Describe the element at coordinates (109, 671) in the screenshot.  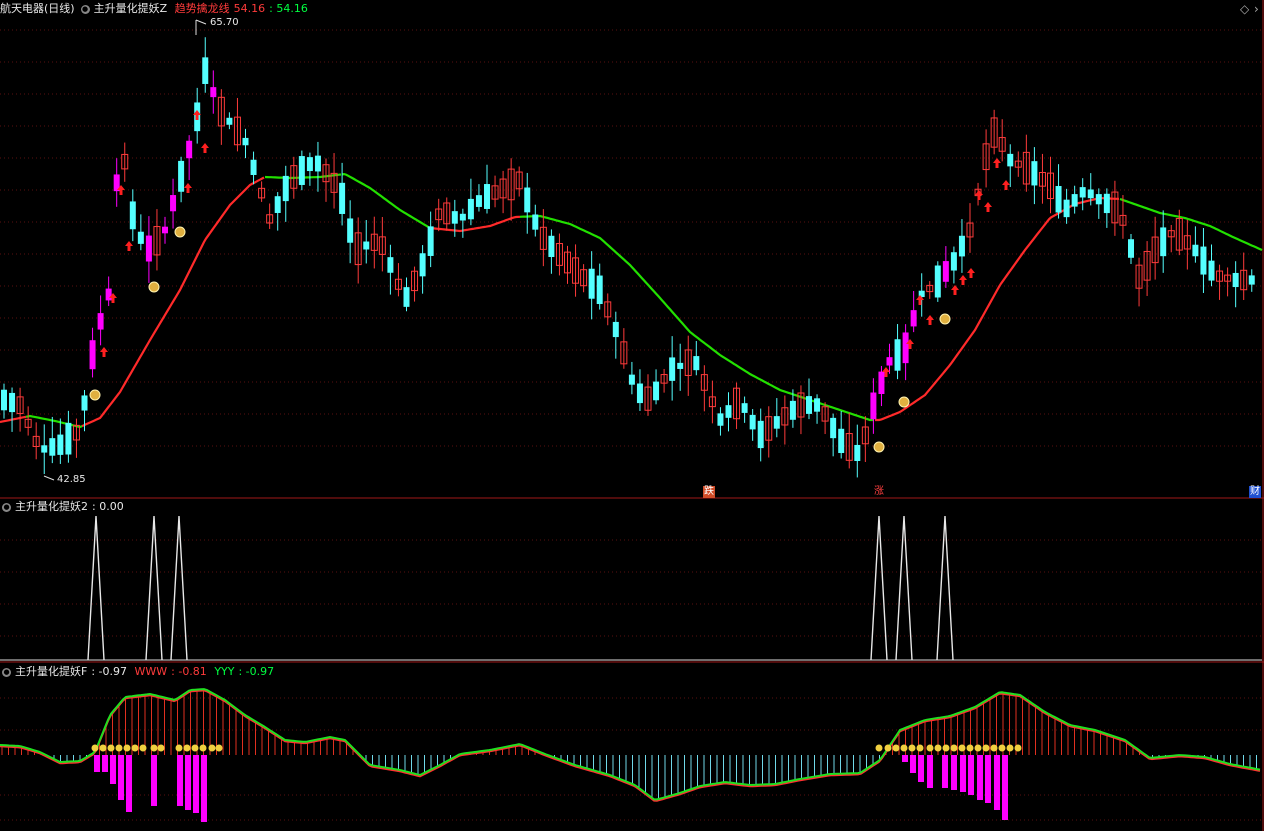
I see `sub2-value: : -0.97` at that location.